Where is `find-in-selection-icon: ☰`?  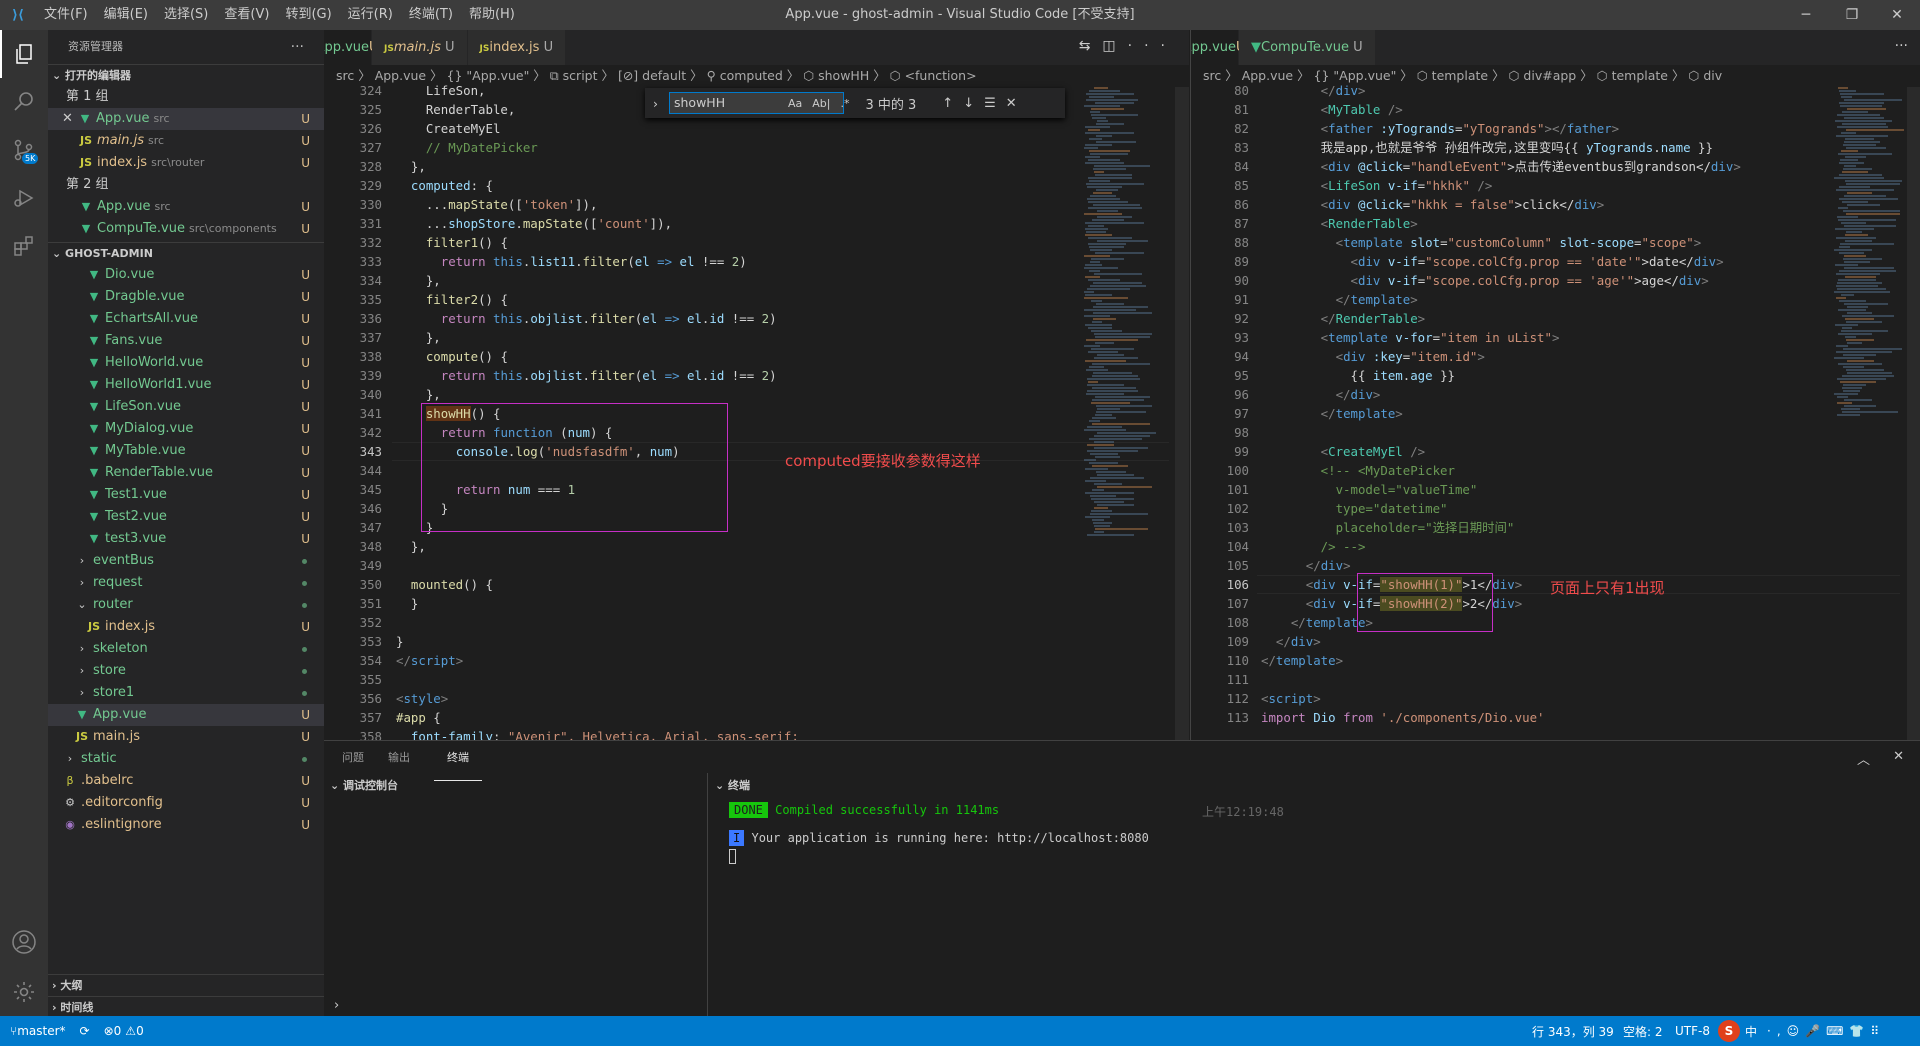
find-in-selection-icon: ☰ is located at coordinates (990, 103).